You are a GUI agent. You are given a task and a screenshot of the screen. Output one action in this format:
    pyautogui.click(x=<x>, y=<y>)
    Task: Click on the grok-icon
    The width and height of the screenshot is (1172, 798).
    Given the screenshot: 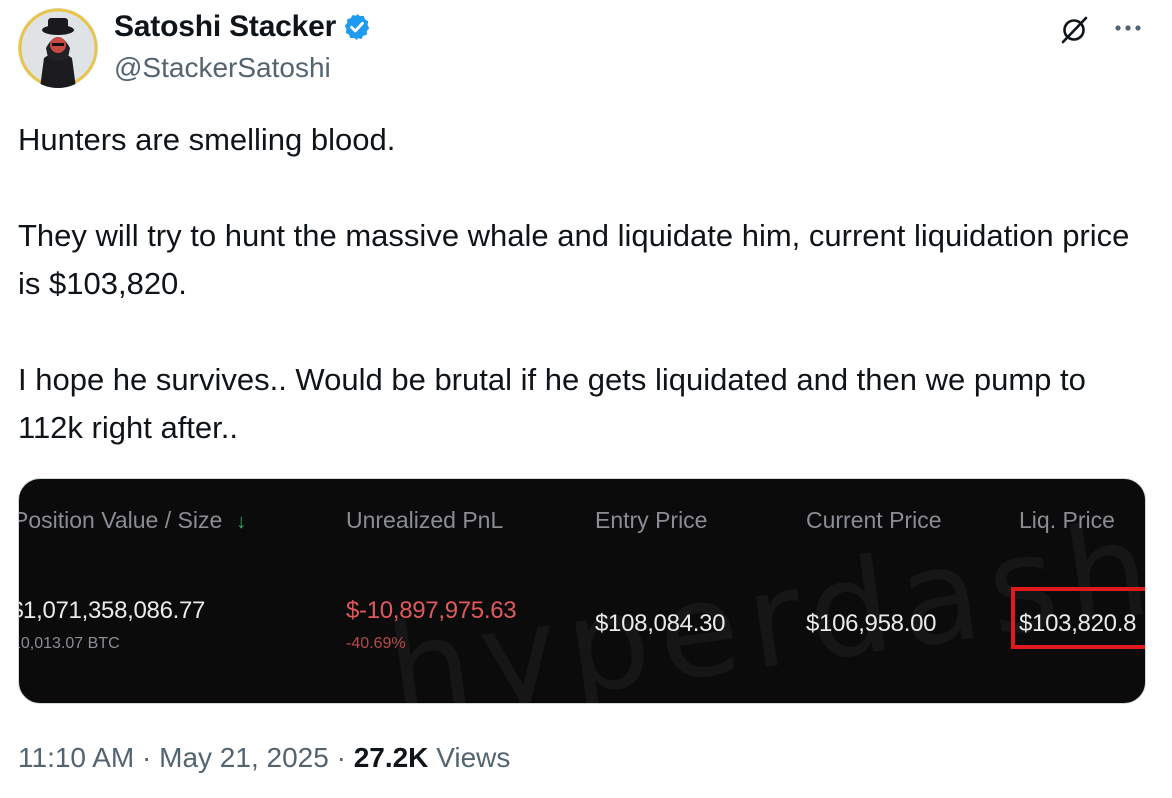 What is the action you would take?
    pyautogui.click(x=1074, y=30)
    